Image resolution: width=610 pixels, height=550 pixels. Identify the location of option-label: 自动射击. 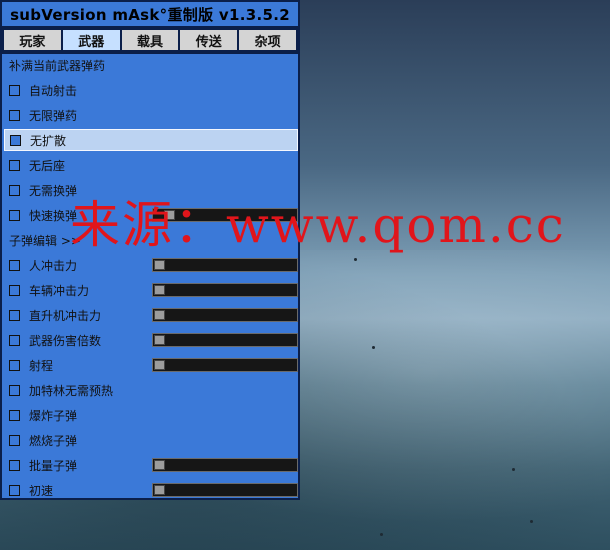
(53, 90).